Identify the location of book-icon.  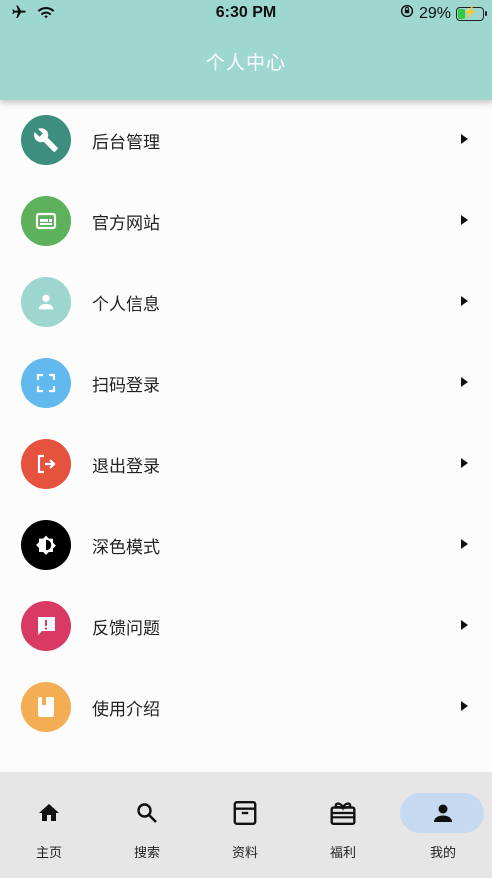
(46, 707).